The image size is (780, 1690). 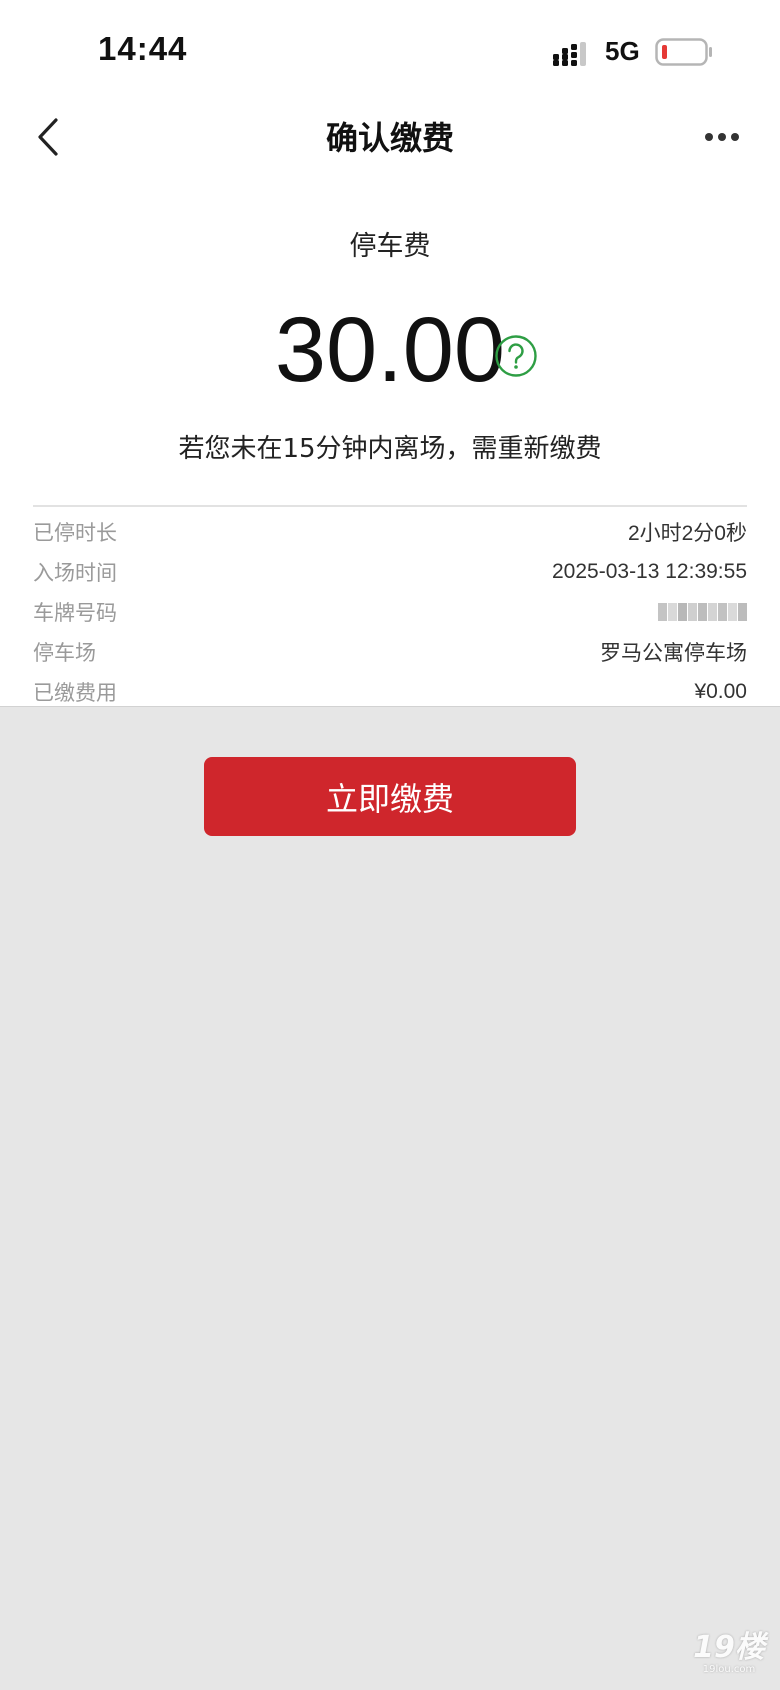 I want to click on pay-now-button: 立即缴费, so click(x=390, y=796).